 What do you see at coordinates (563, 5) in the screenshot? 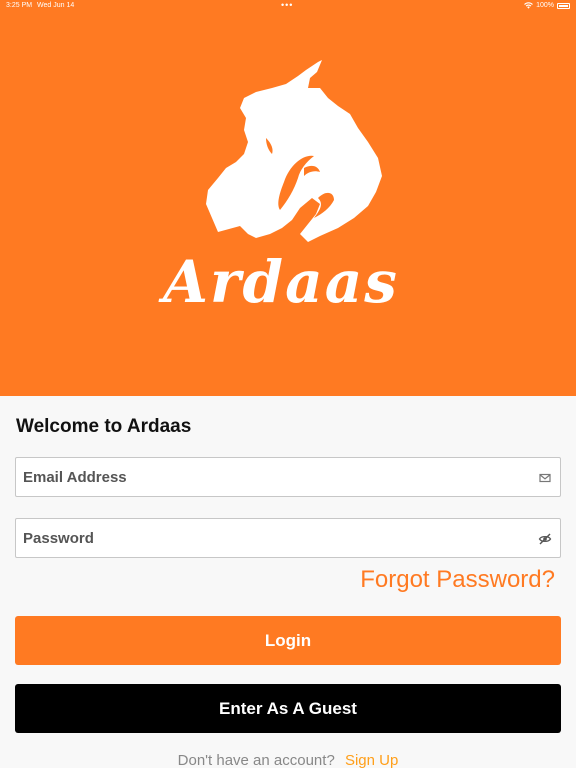
I see `battery-icon` at bounding box center [563, 5].